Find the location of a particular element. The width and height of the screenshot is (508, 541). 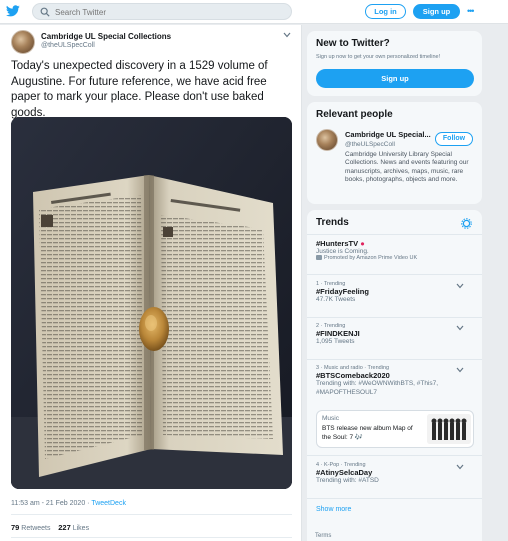

promoted-label: Promoted by Amazon Prime Video UK is located at coordinates (395, 258).